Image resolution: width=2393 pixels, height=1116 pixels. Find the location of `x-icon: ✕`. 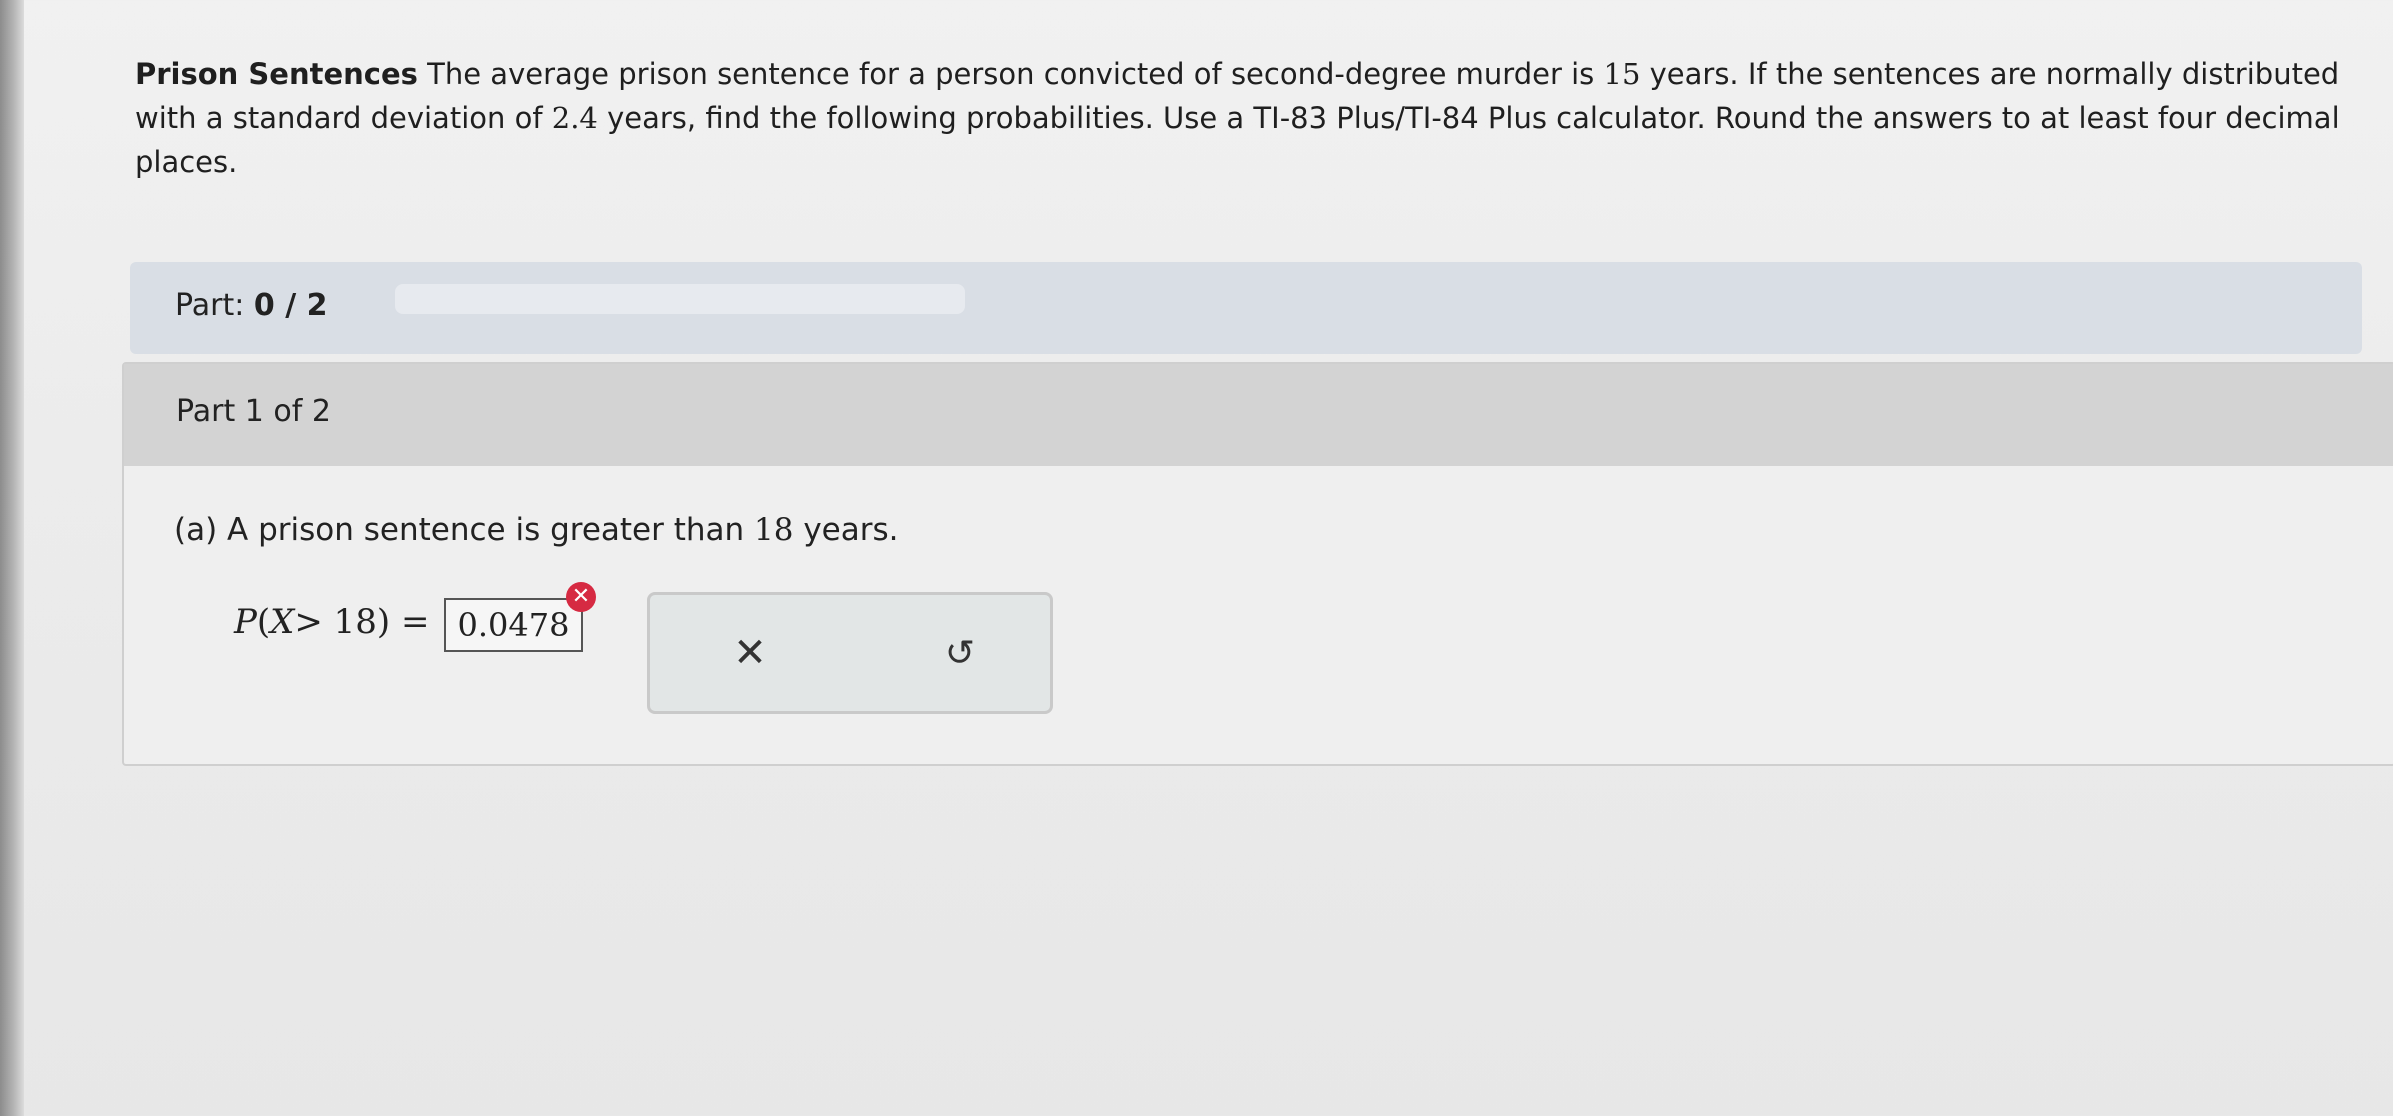

x-icon: ✕ is located at coordinates (750, 653).